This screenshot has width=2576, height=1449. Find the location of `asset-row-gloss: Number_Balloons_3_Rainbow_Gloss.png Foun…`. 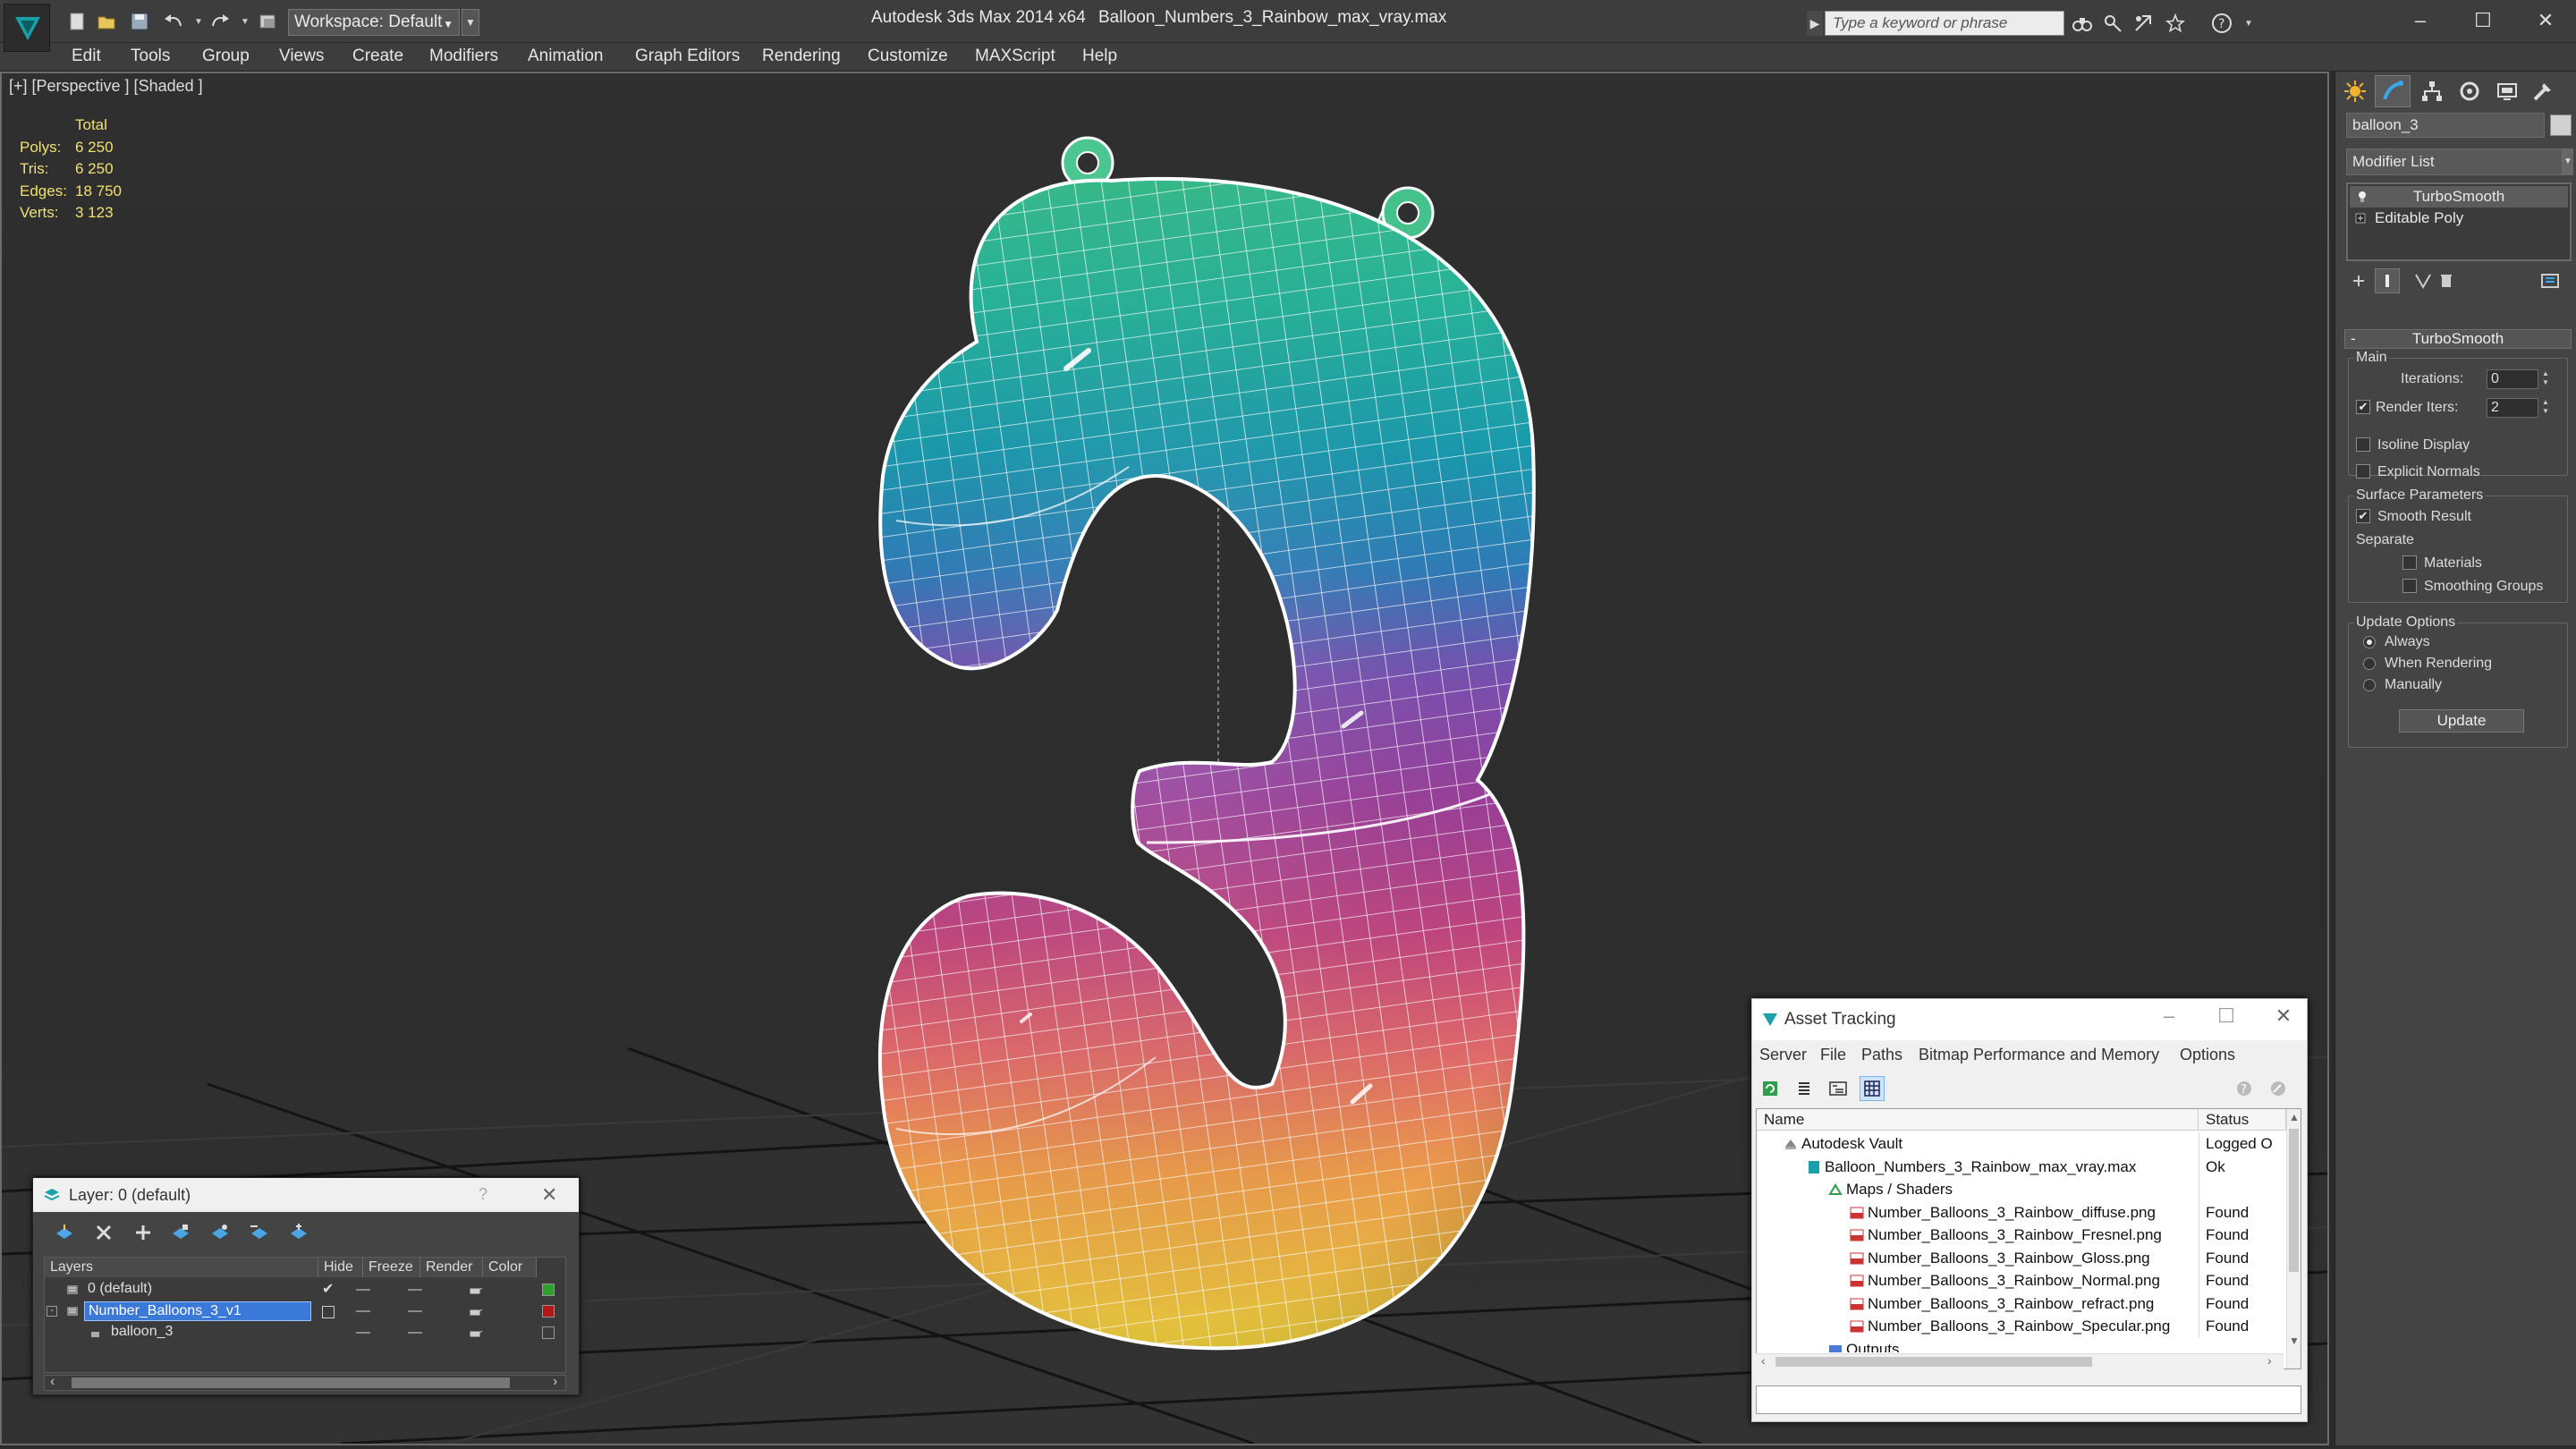

asset-row-gloss: Number_Balloons_3_Rainbow_Gloss.png Foun… is located at coordinates (2020, 1258).